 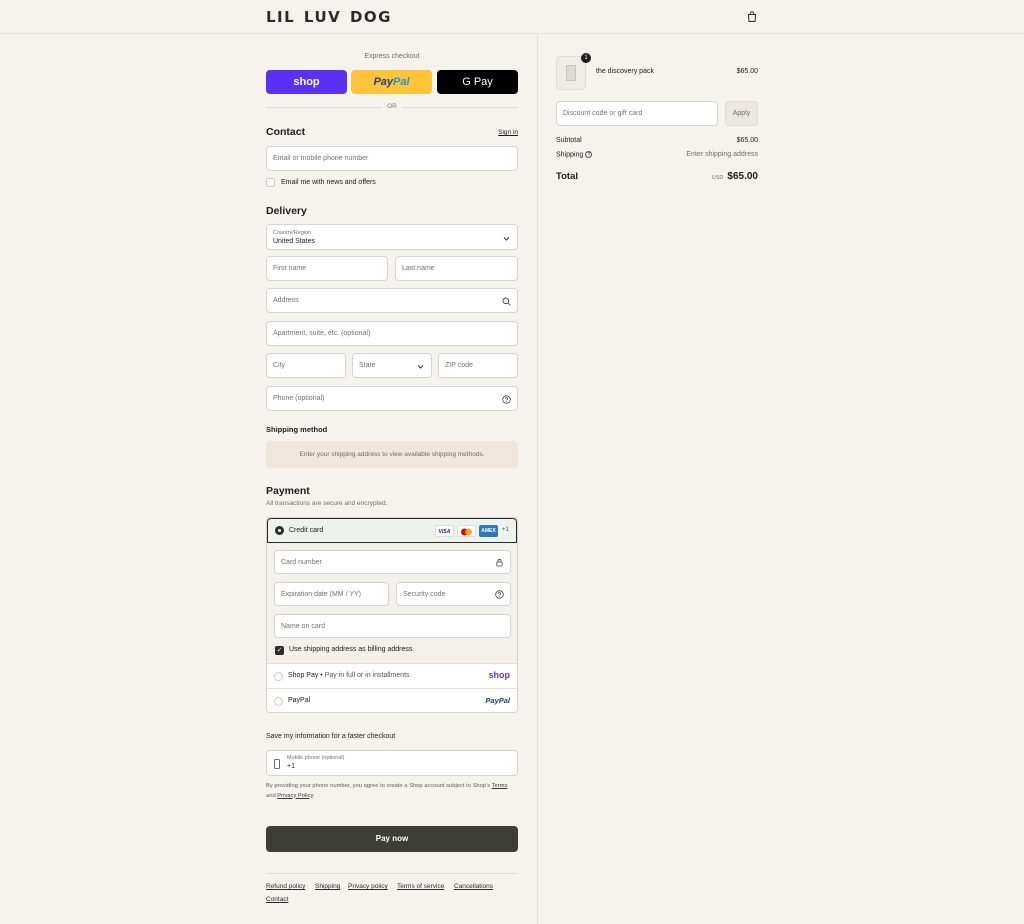 What do you see at coordinates (424, 594) in the screenshot?
I see `security-code-placeholder: Security code` at bounding box center [424, 594].